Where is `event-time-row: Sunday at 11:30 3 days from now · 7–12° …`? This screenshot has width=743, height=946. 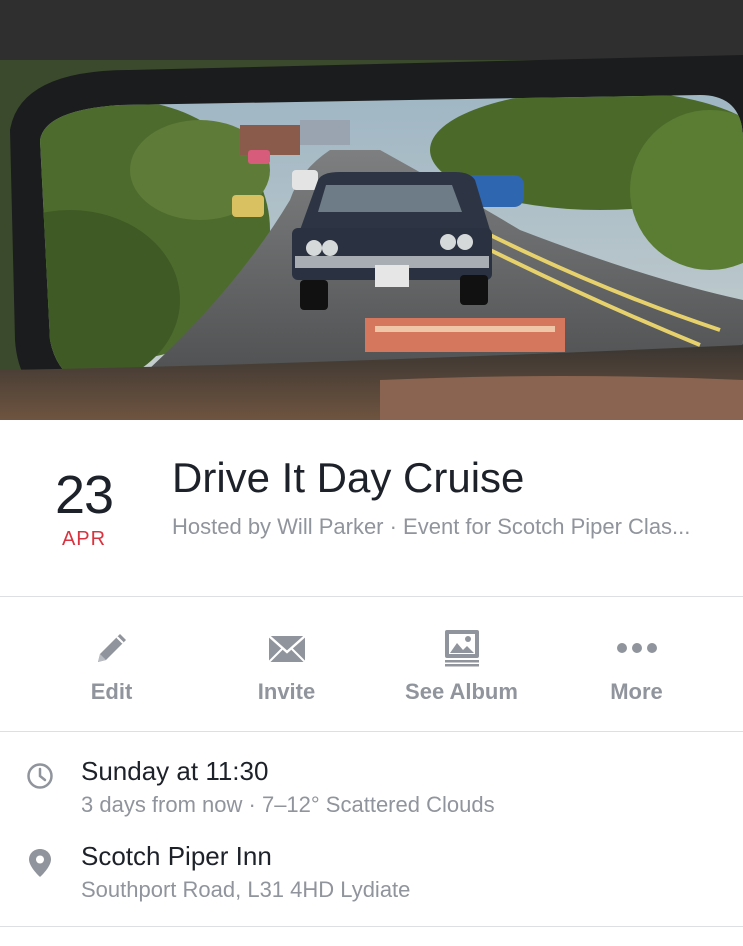 event-time-row: Sunday at 11:30 3 days from now · 7–12° … is located at coordinates (371, 785).